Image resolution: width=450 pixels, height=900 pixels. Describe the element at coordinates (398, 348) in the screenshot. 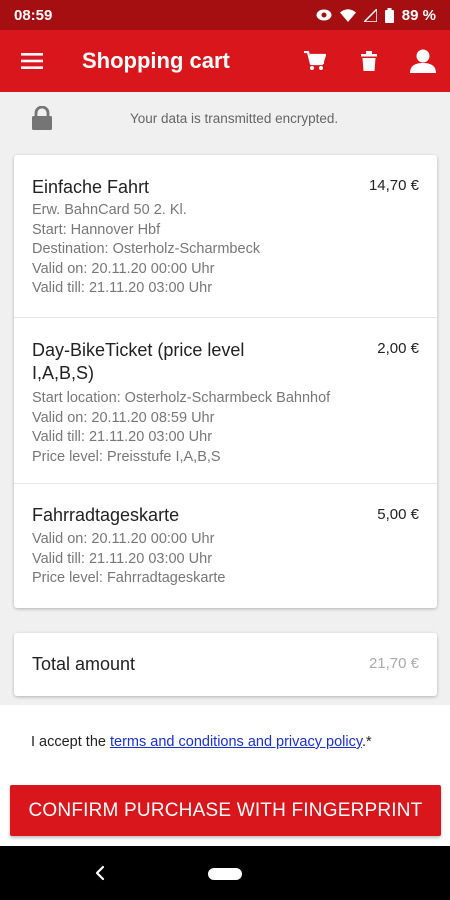

I see `item-price: 2,00 €` at that location.